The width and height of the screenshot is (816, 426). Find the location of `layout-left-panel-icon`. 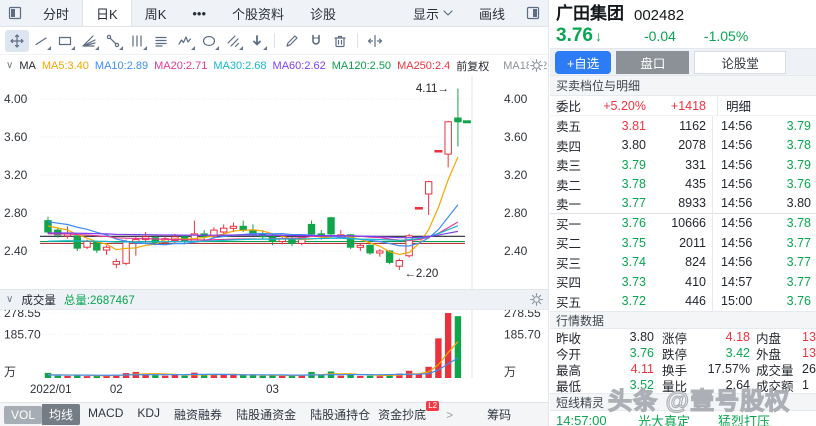

layout-left-panel-icon is located at coordinates (15, 13).